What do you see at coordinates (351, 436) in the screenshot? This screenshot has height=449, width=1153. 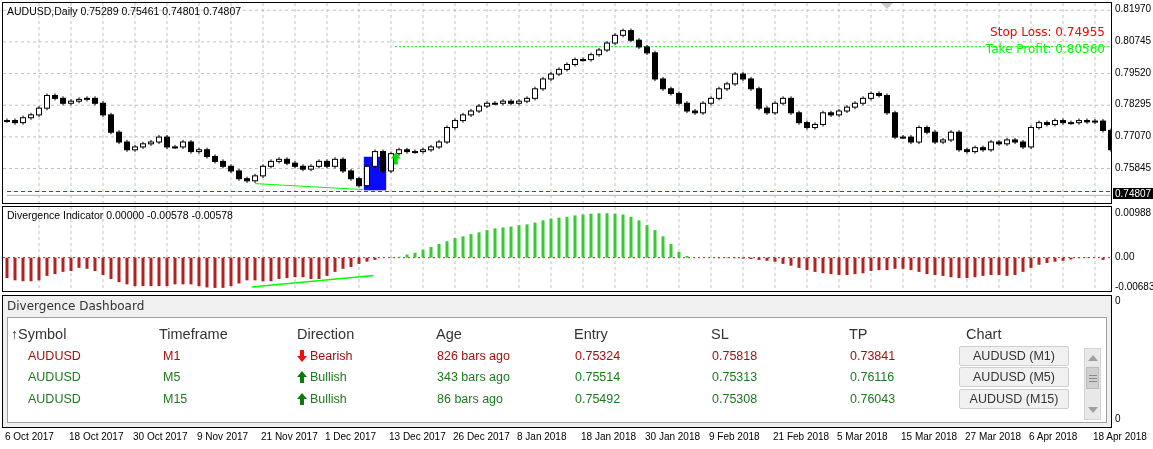 I see `date-label: 1 Dec 2017` at bounding box center [351, 436].